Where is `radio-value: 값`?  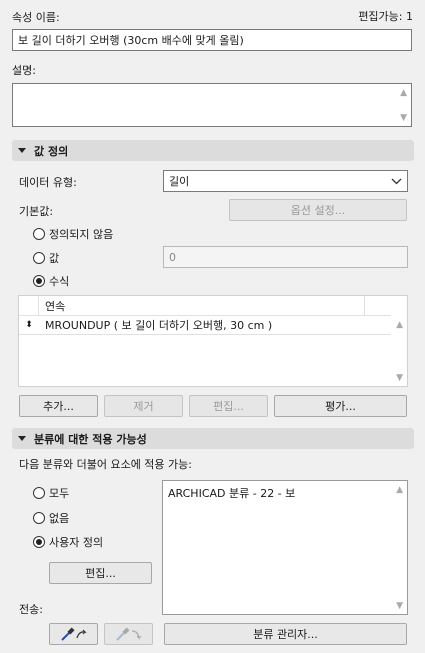
radio-value: 값 is located at coordinates (46, 258).